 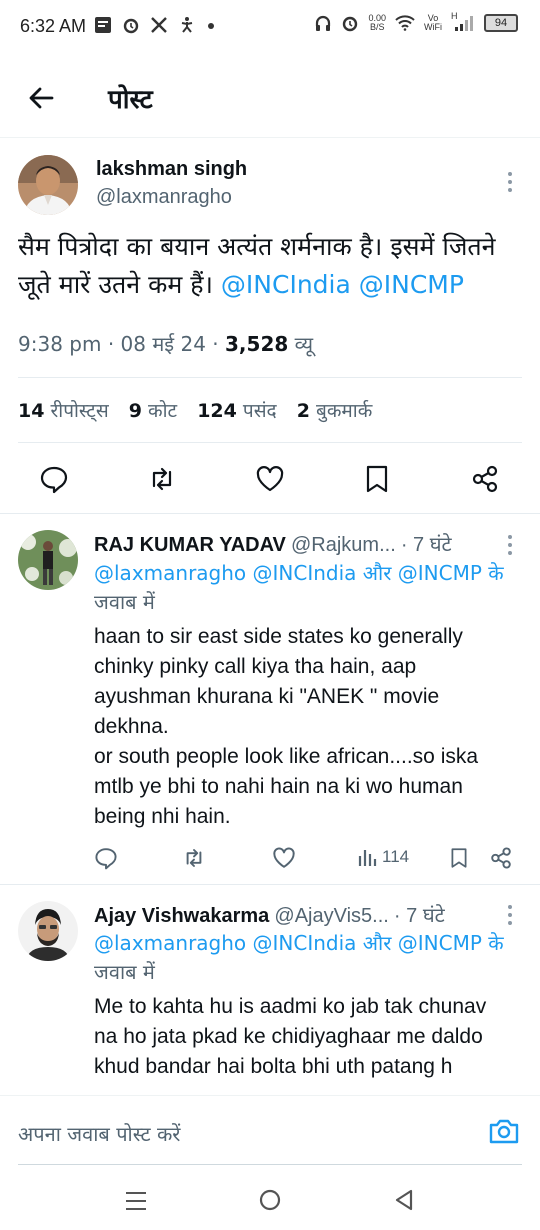 What do you see at coordinates (187, 25) in the screenshot?
I see `accessibility-icon` at bounding box center [187, 25].